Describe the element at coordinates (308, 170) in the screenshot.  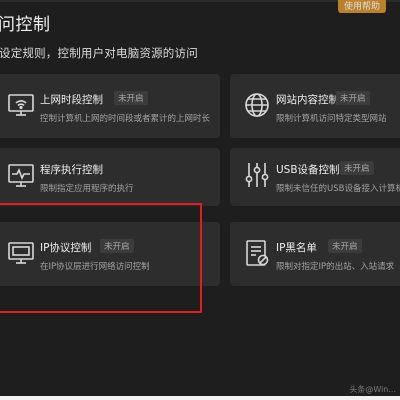
I see `card-name: USB设备控制` at that location.